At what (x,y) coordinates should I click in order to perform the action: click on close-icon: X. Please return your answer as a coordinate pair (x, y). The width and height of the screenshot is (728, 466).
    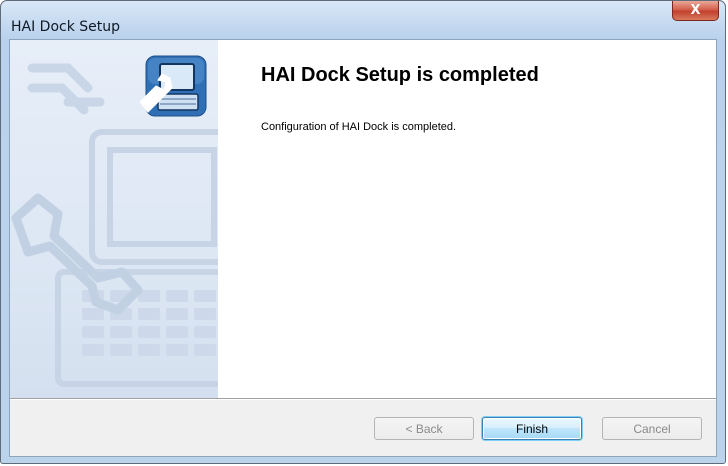
    Looking at the image, I should click on (695, 10).